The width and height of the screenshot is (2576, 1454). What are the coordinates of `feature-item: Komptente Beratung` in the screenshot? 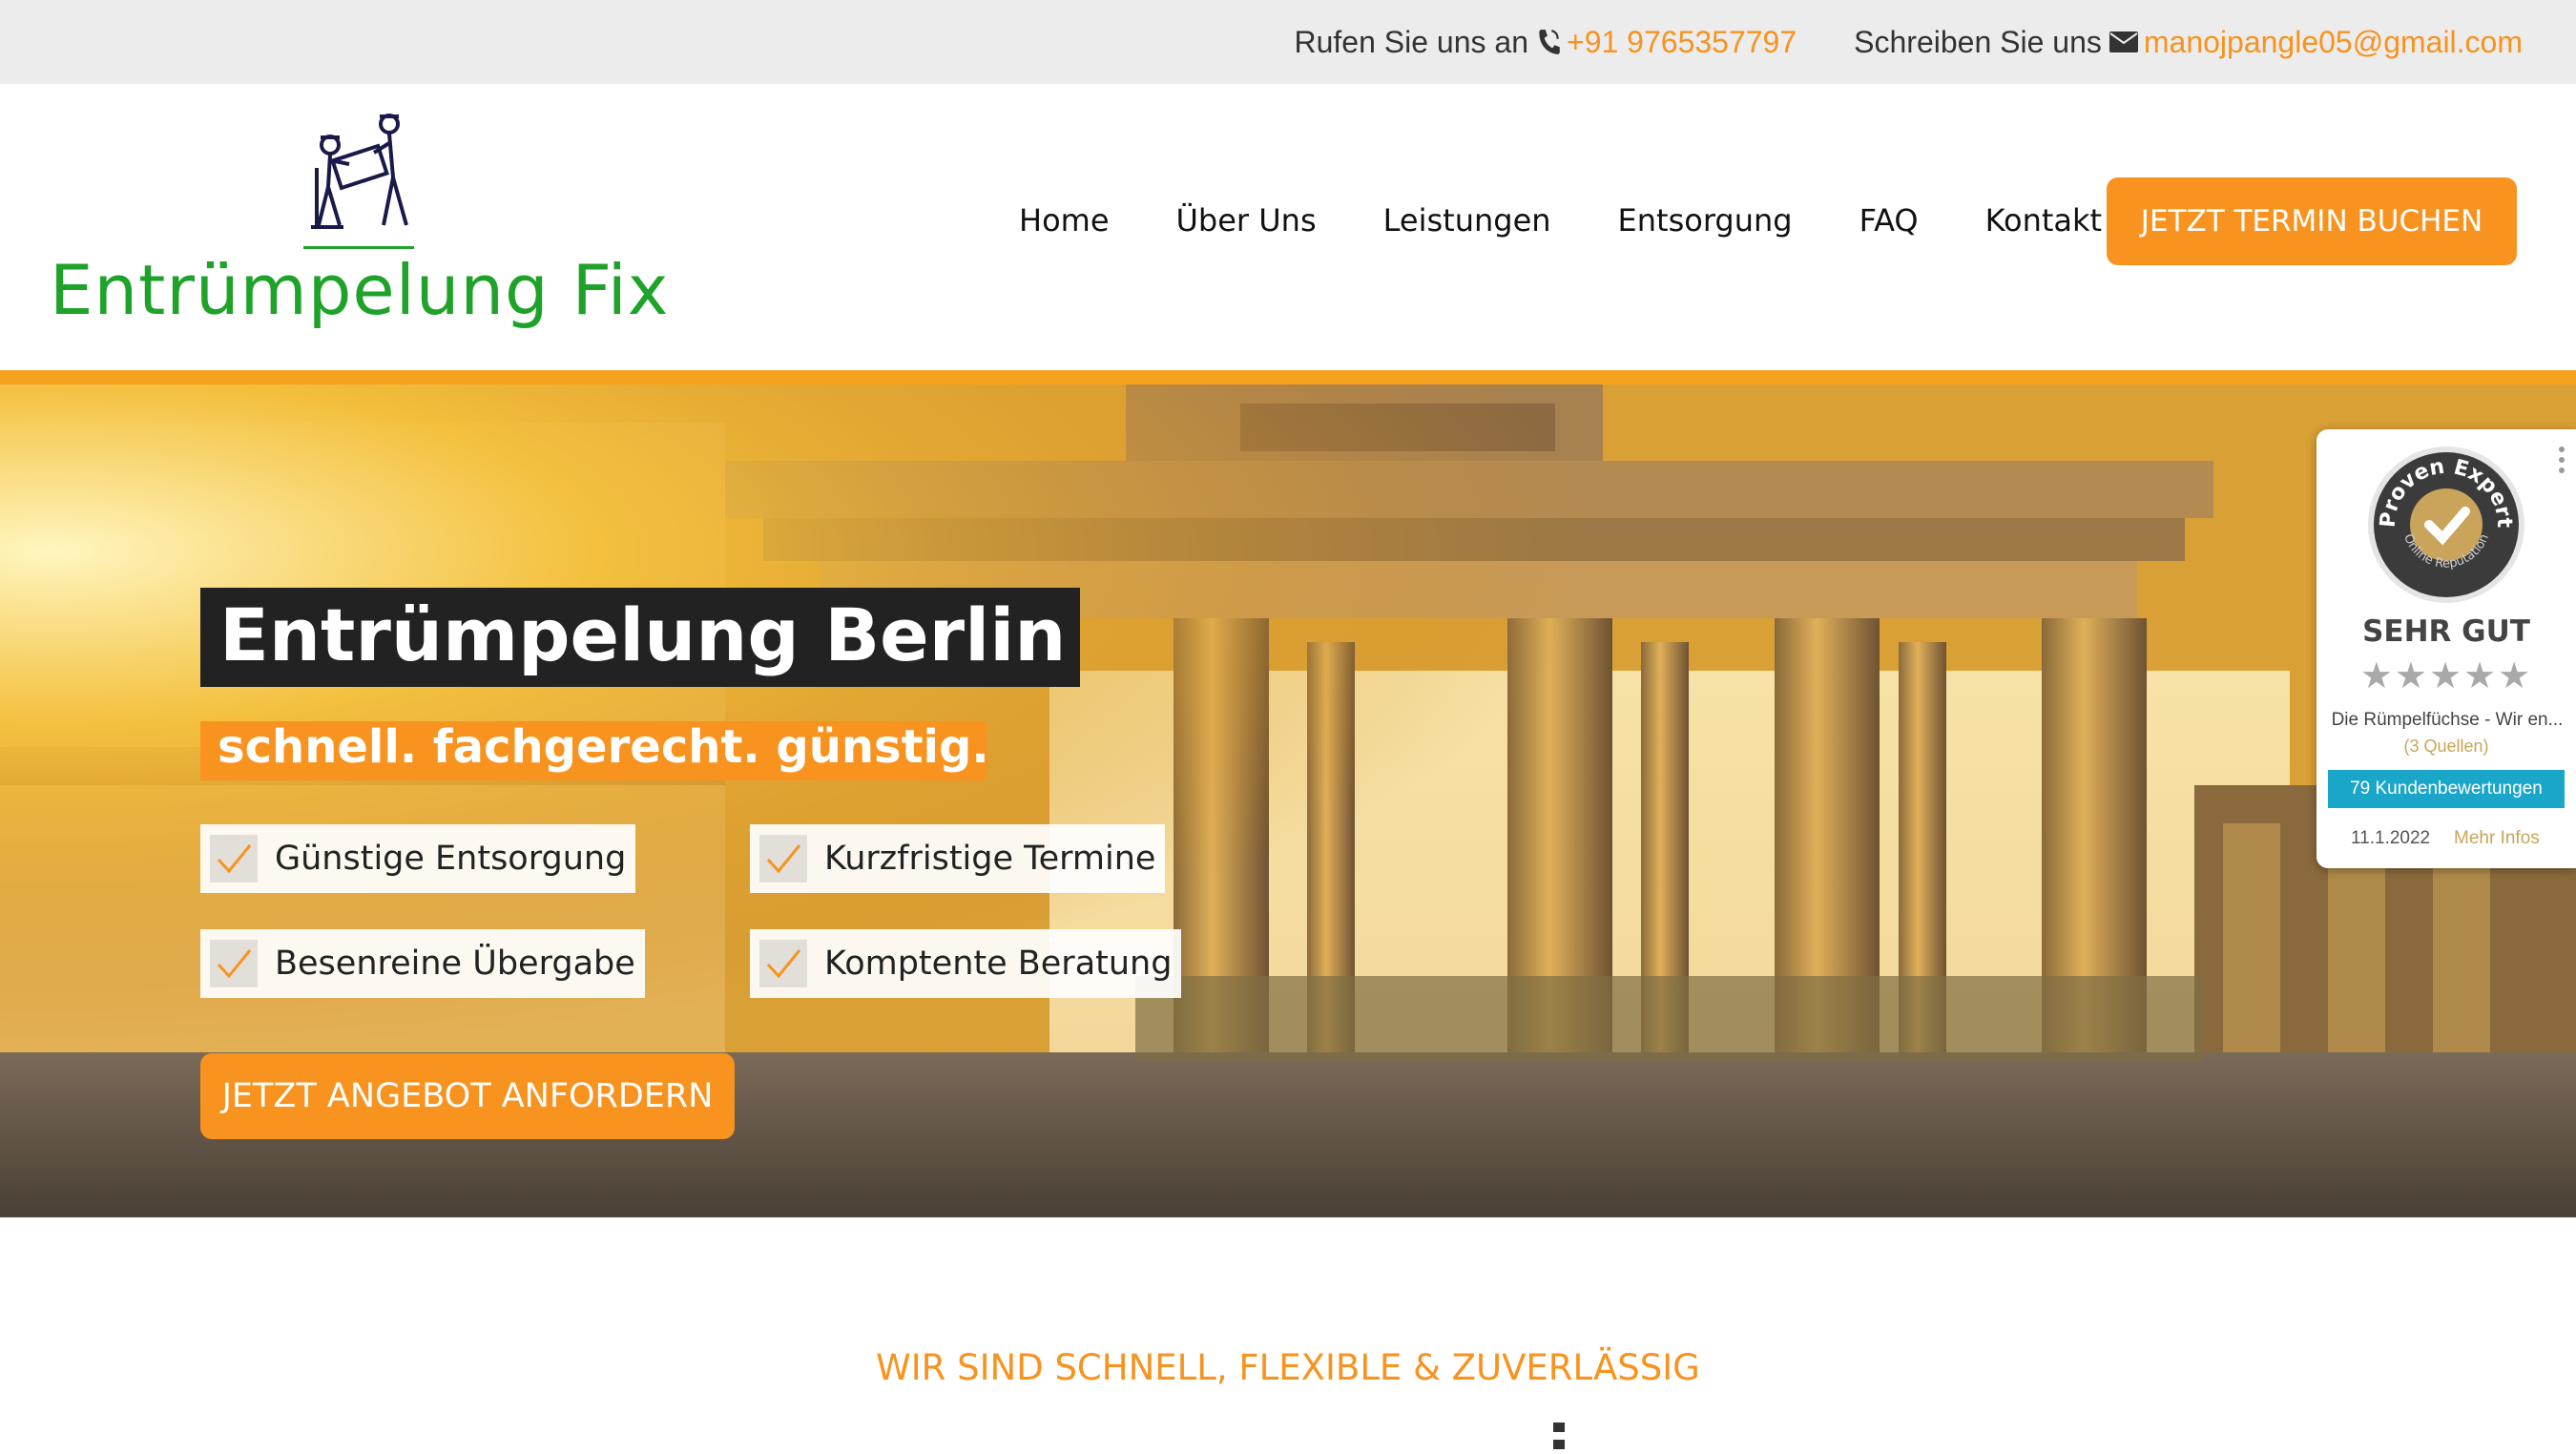 It's located at (966, 963).